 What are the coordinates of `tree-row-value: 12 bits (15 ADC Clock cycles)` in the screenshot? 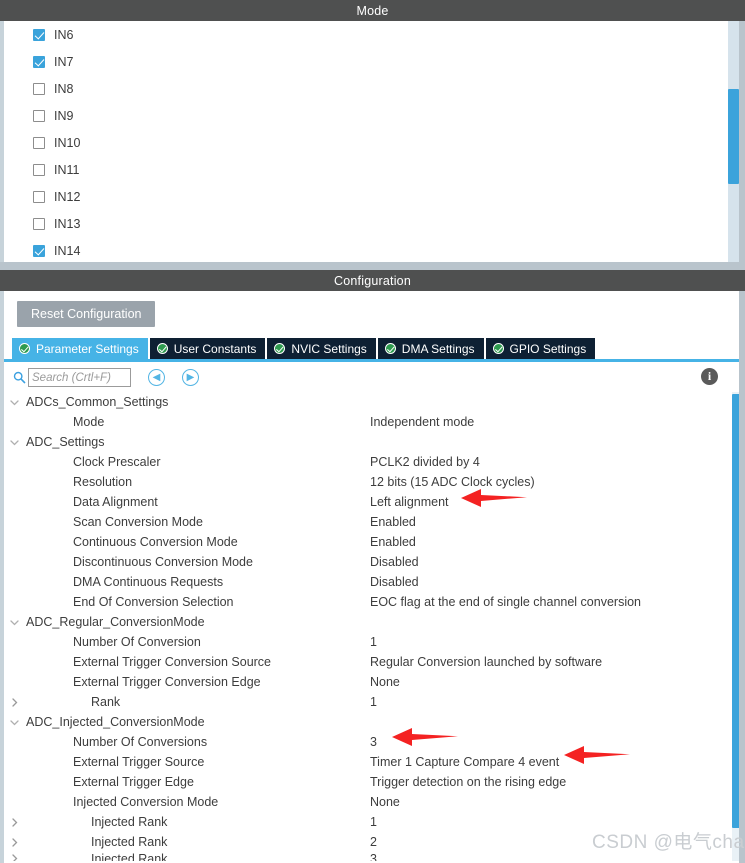 It's located at (452, 482).